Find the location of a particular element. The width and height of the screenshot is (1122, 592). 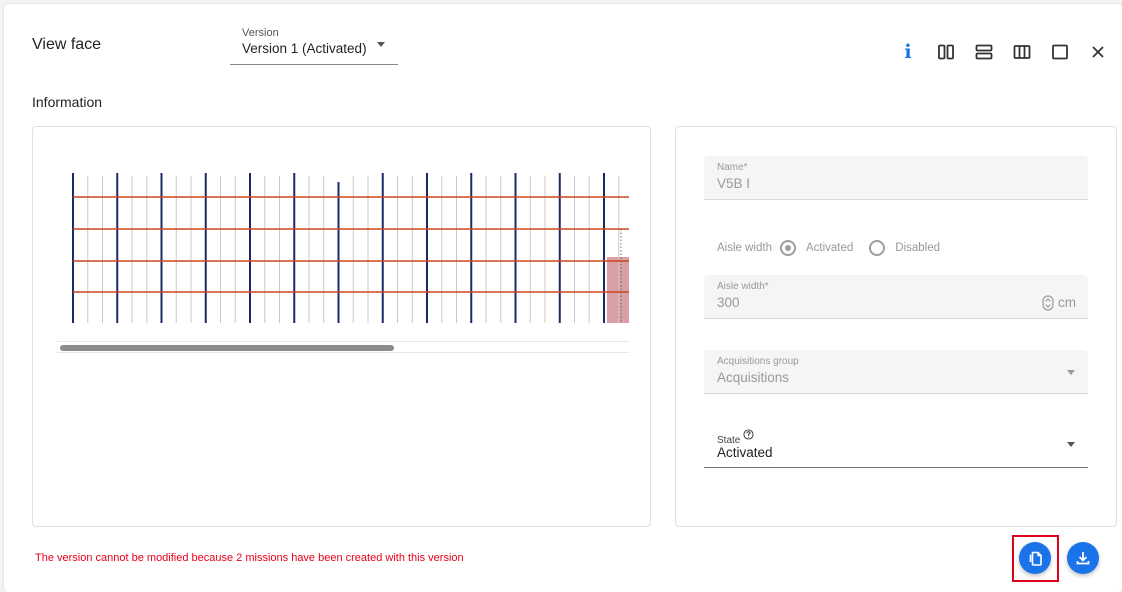

acquisitions-group-value: Acquisitions is located at coordinates (753, 377).